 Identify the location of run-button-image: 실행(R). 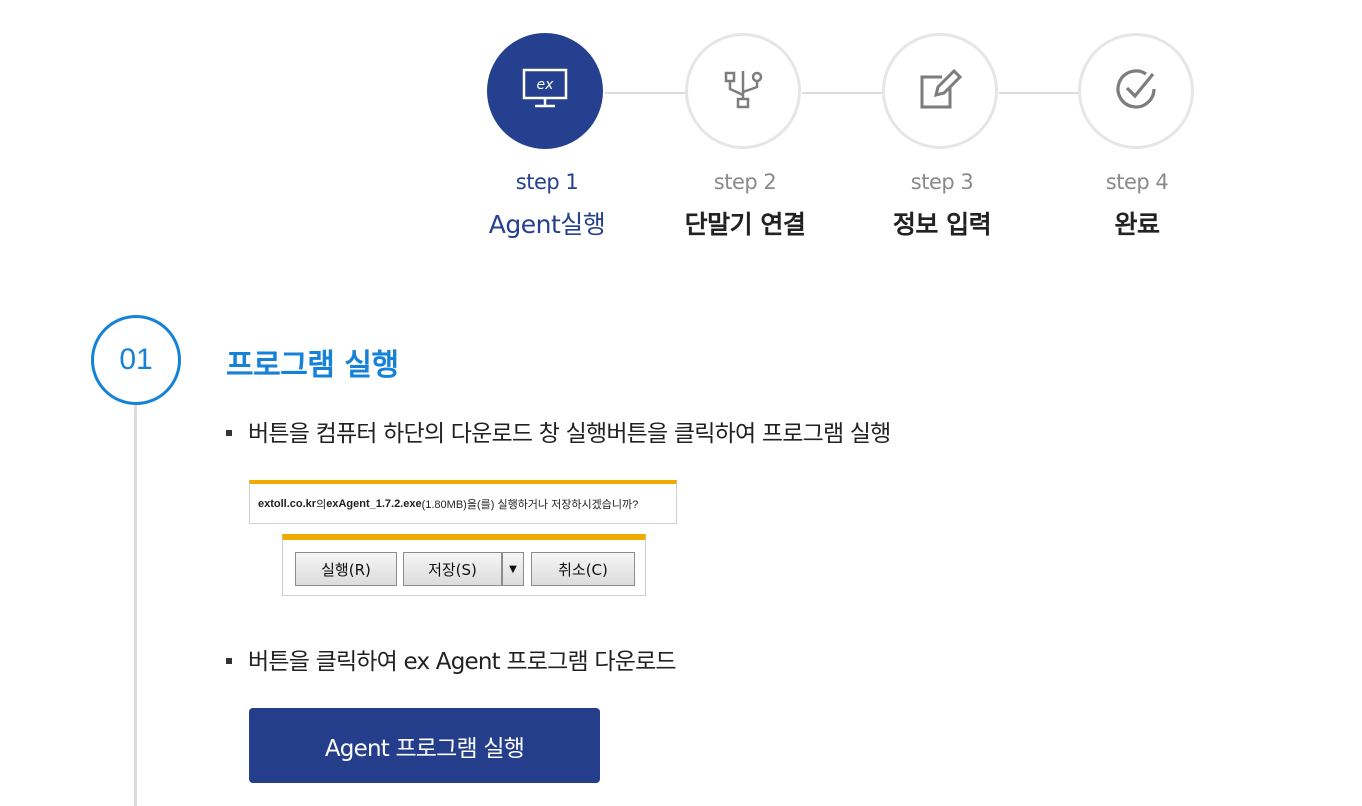
(346, 569).